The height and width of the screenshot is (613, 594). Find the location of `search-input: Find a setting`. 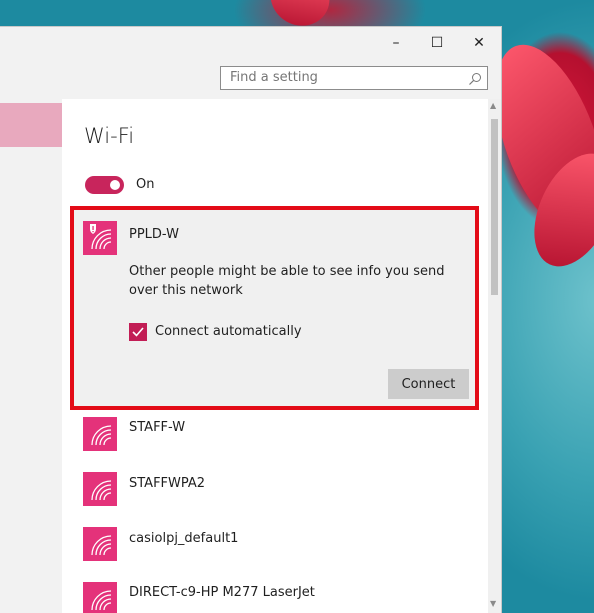

search-input: Find a setting is located at coordinates (354, 78).